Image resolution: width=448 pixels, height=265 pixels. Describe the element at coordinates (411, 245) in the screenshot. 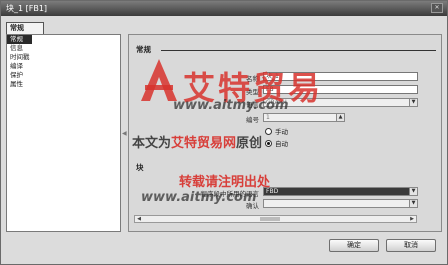

I see `cancel-button: 取消` at that location.